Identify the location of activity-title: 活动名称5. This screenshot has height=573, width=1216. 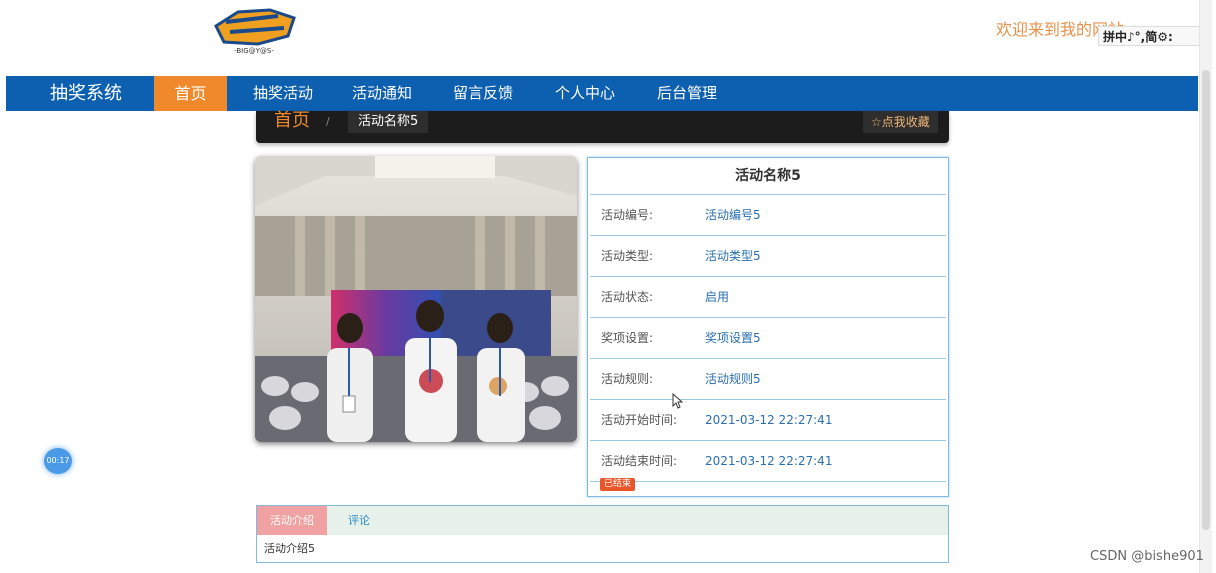
(768, 176).